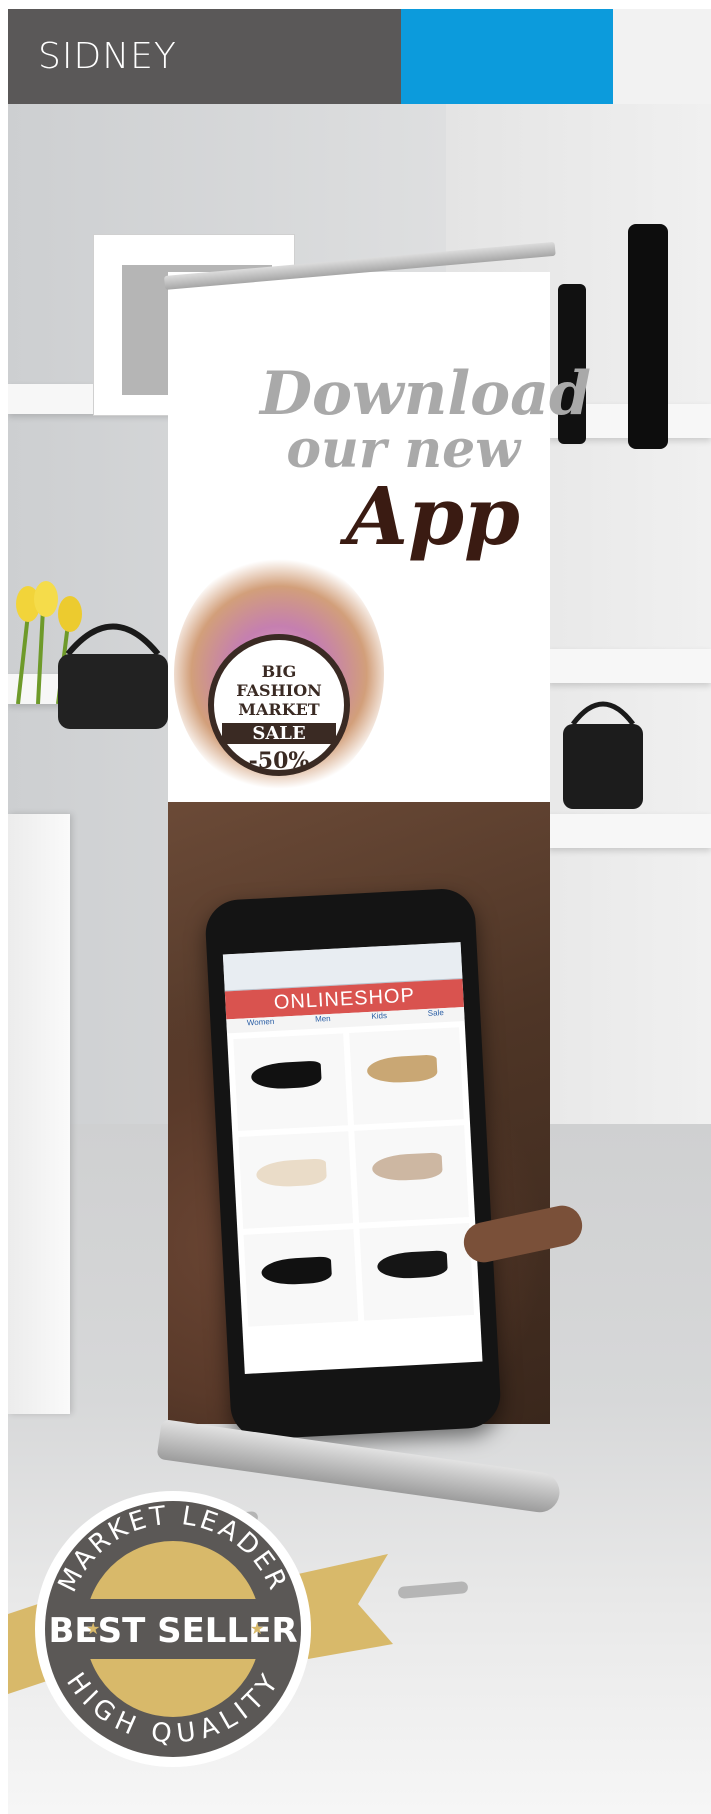  I want to click on title-bar: SIDNEY, so click(359, 56).